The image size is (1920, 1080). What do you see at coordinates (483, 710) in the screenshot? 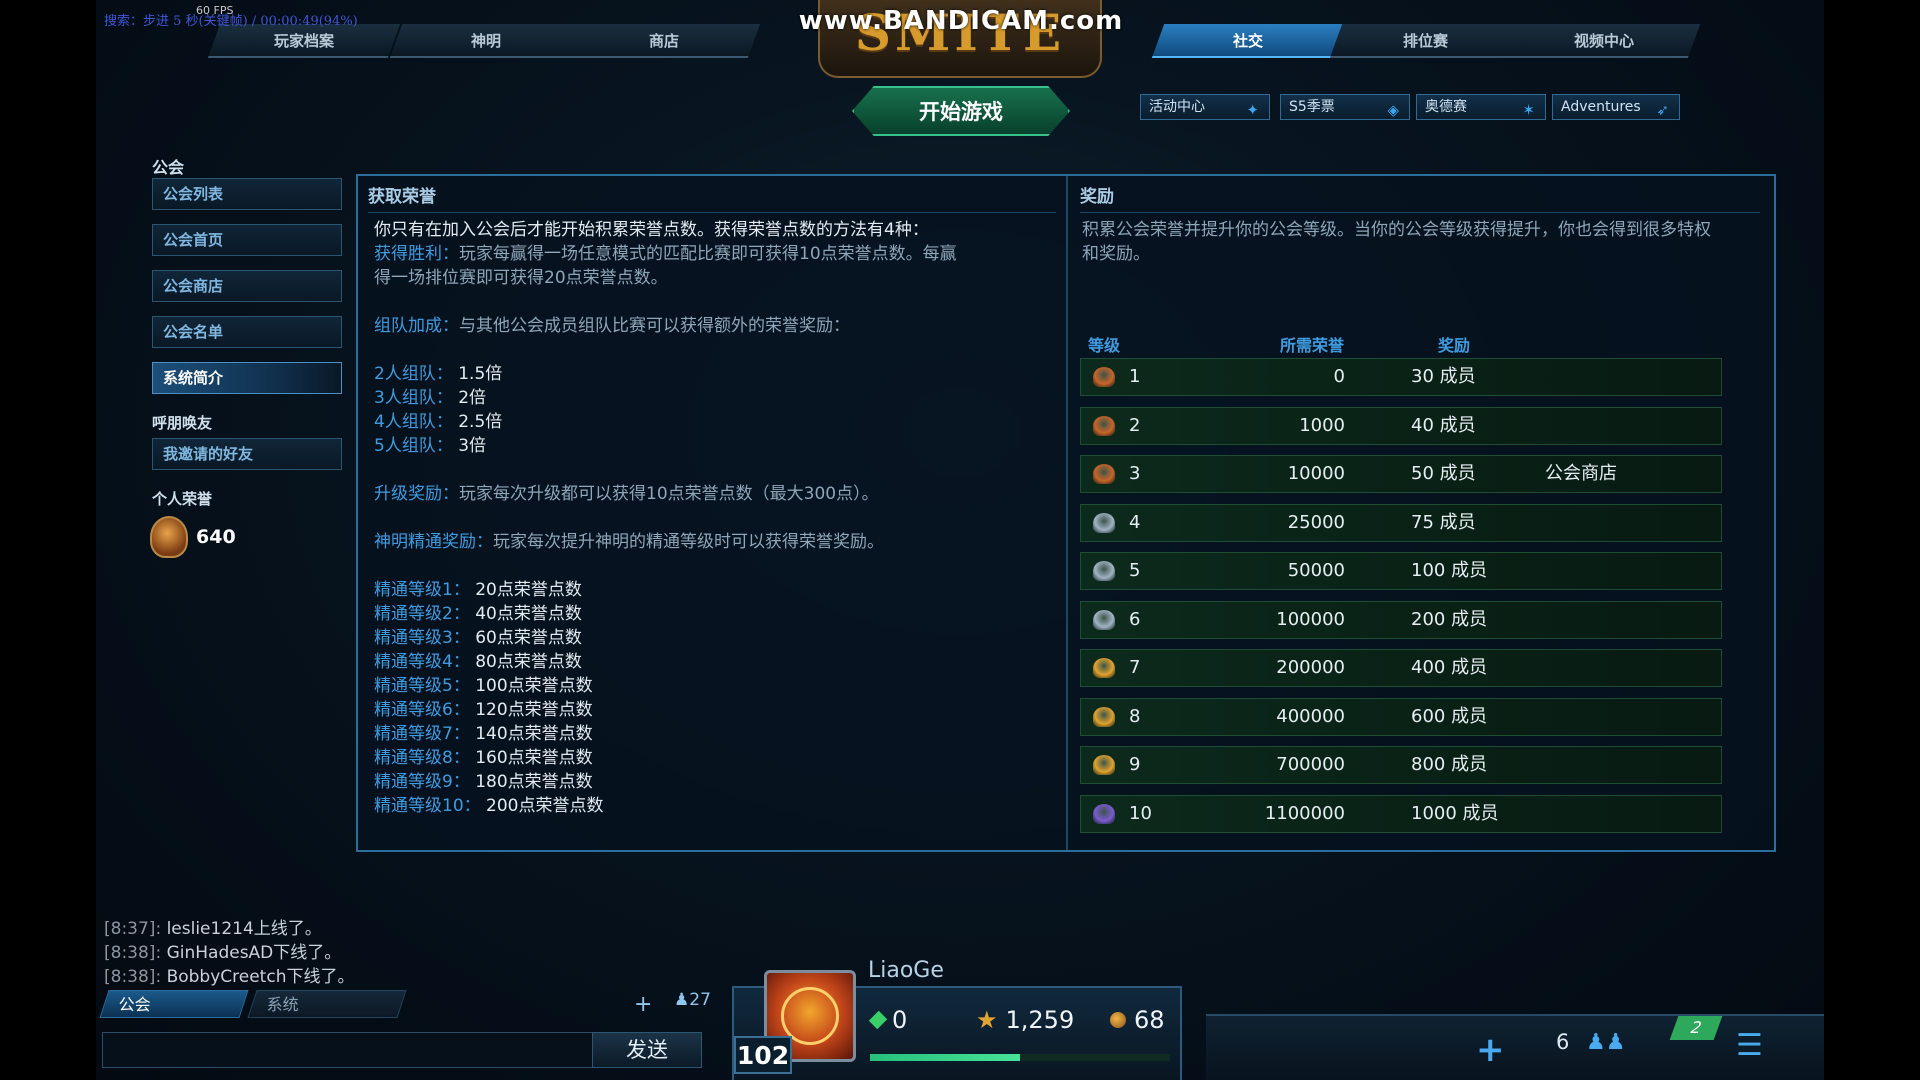
I see `mastery-level-row: 精通等级6： 120点荣誉点数` at bounding box center [483, 710].